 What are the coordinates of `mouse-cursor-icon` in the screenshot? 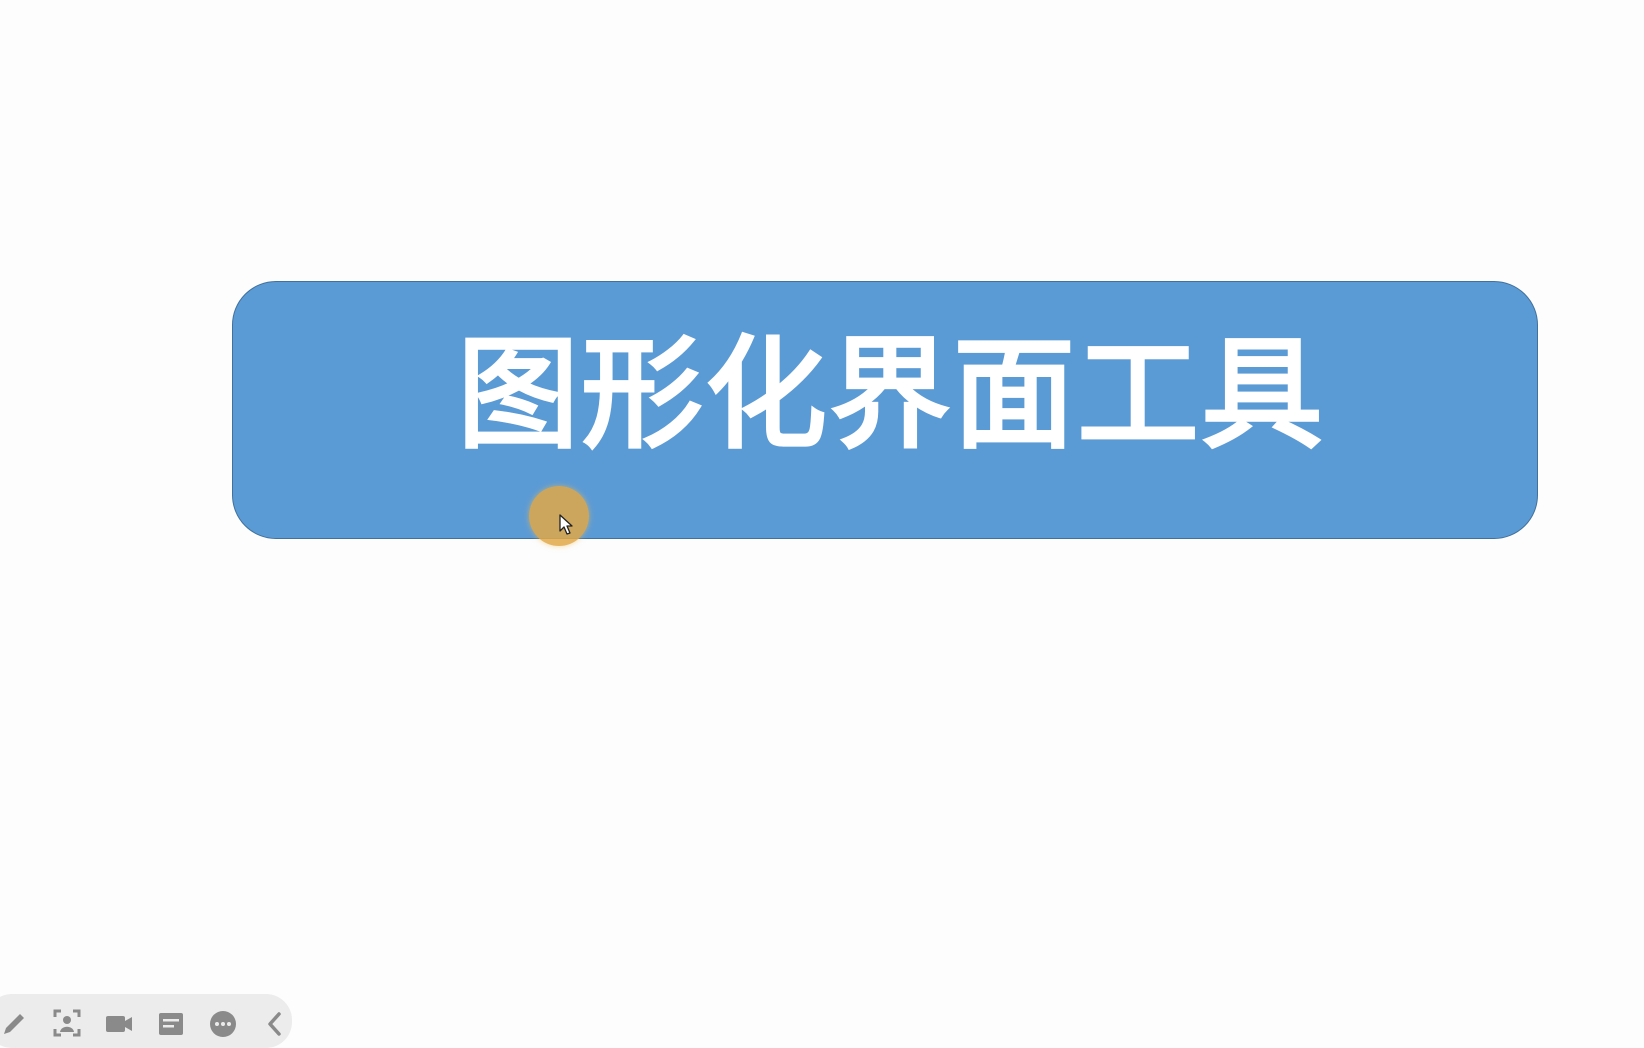 It's located at (566, 524).